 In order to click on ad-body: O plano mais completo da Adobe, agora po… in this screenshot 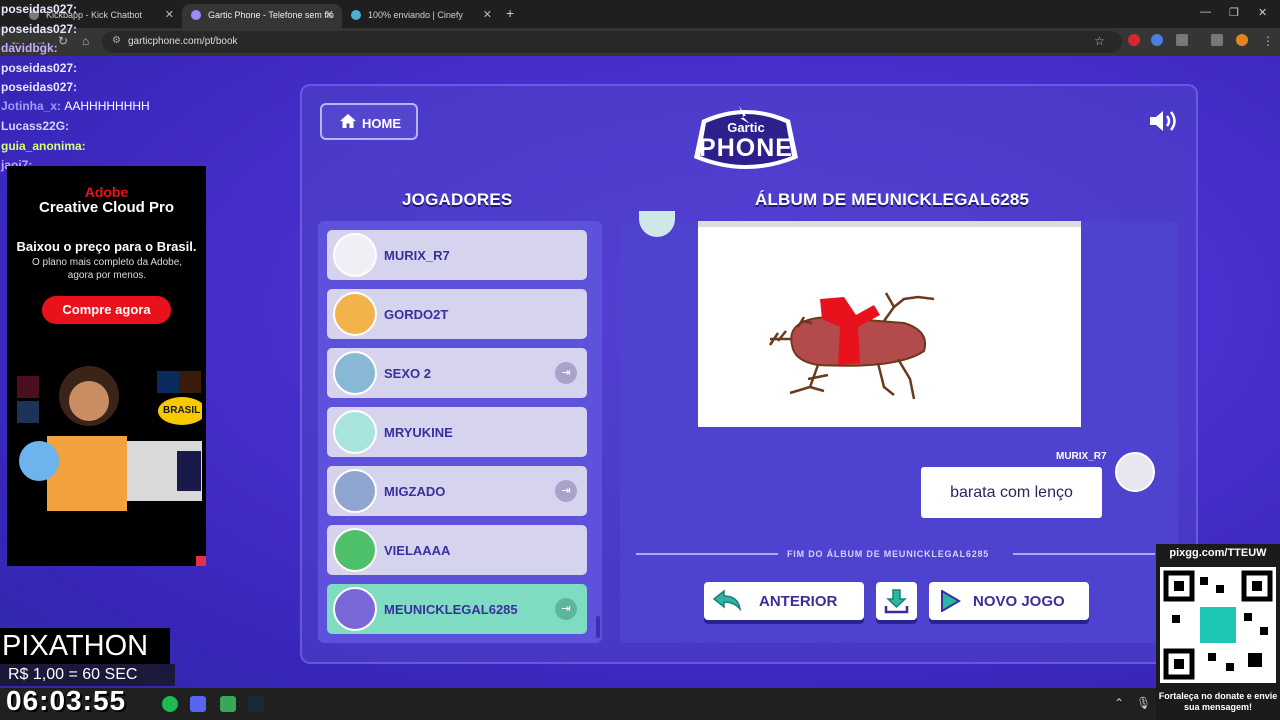, I will do `click(107, 269)`.